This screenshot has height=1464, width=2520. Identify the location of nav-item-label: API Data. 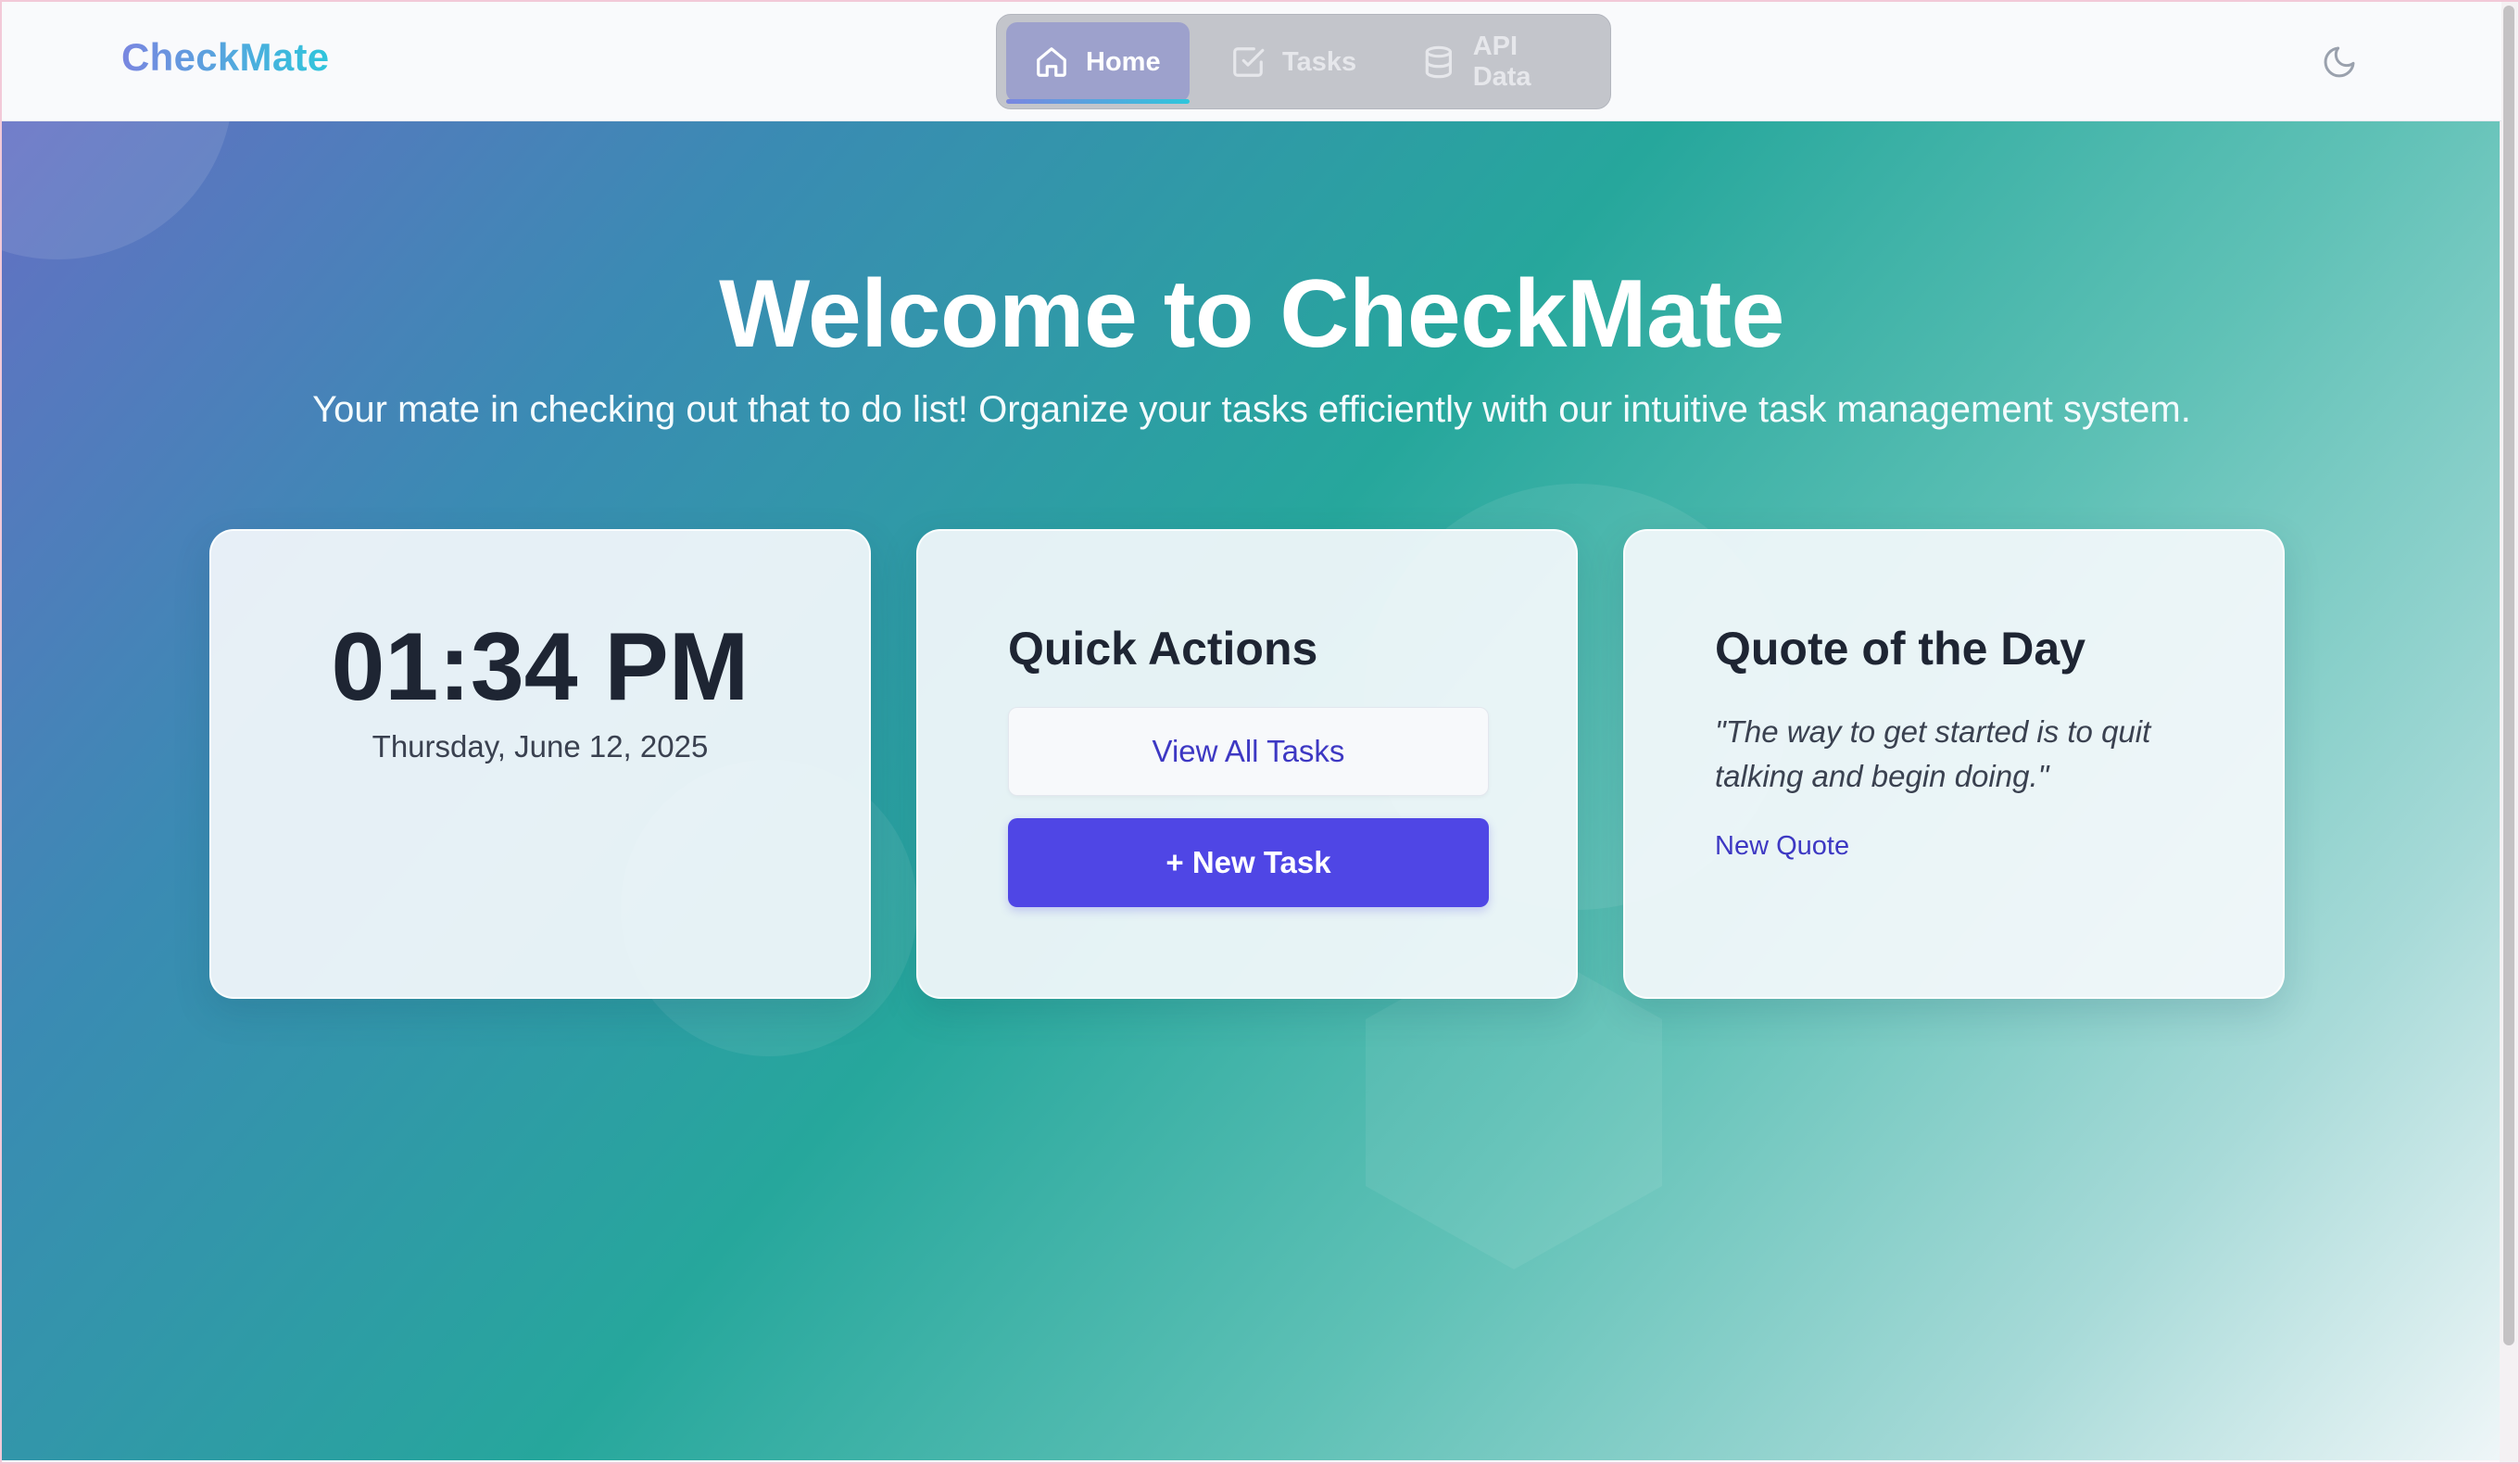
(1501, 62).